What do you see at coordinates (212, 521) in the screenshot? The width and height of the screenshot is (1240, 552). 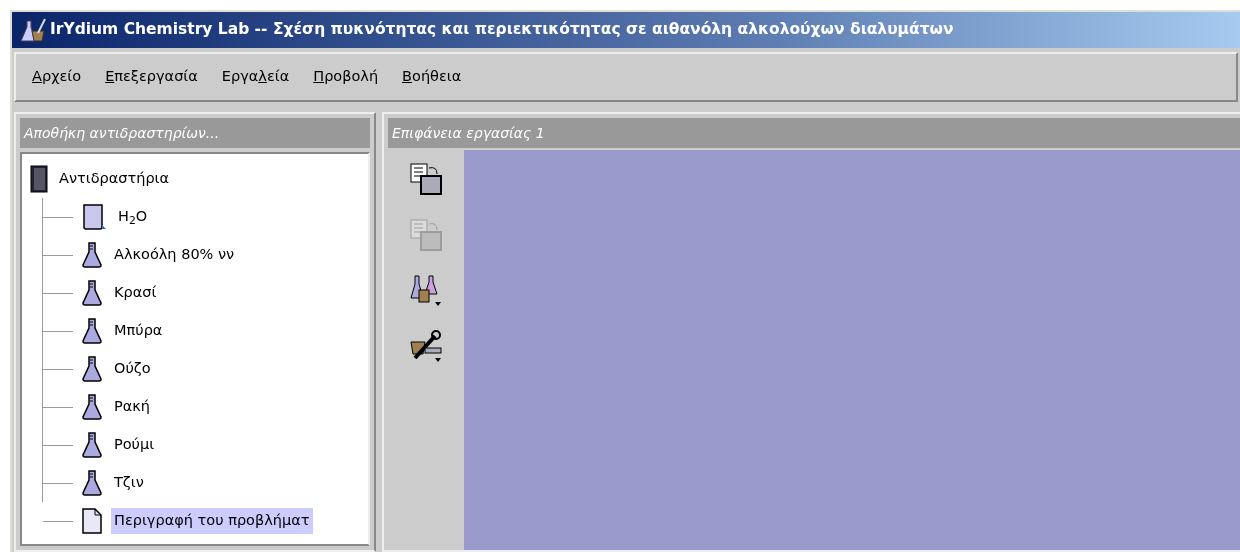 I see `tree-item: Περιγραφή του προβλήματ` at bounding box center [212, 521].